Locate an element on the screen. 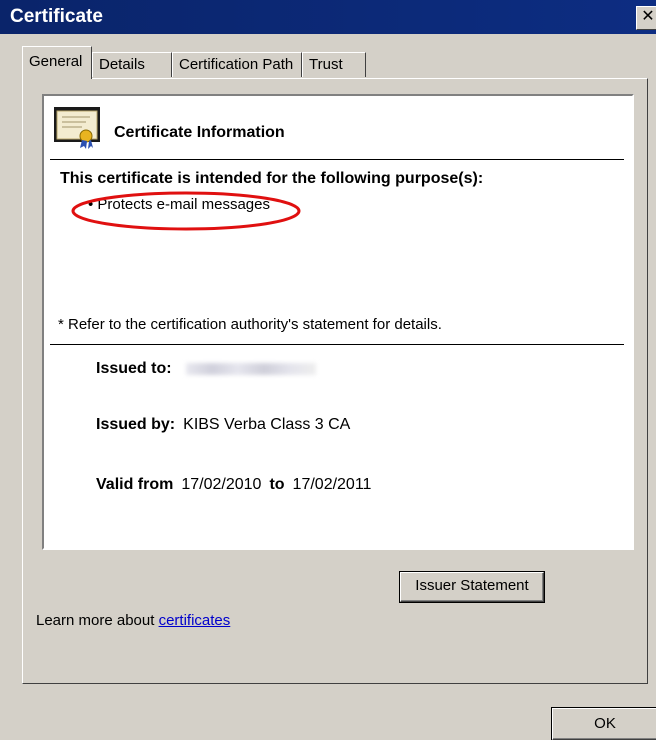 Image resolution: width=656 pixels, height=740 pixels. valid-from-label: Valid from is located at coordinates (135, 484).